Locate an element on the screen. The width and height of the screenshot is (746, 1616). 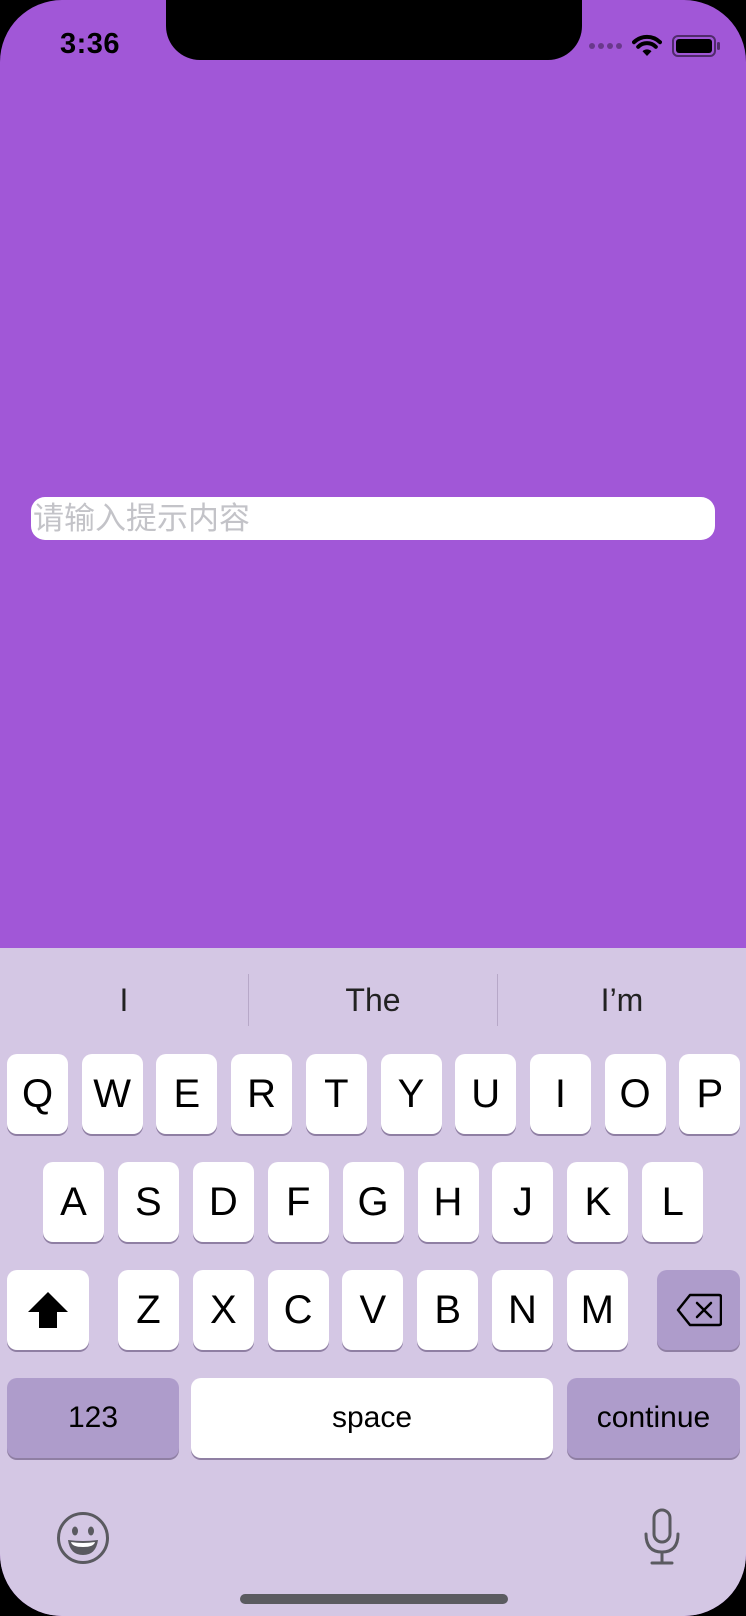
shift-icon is located at coordinates (48, 1310).